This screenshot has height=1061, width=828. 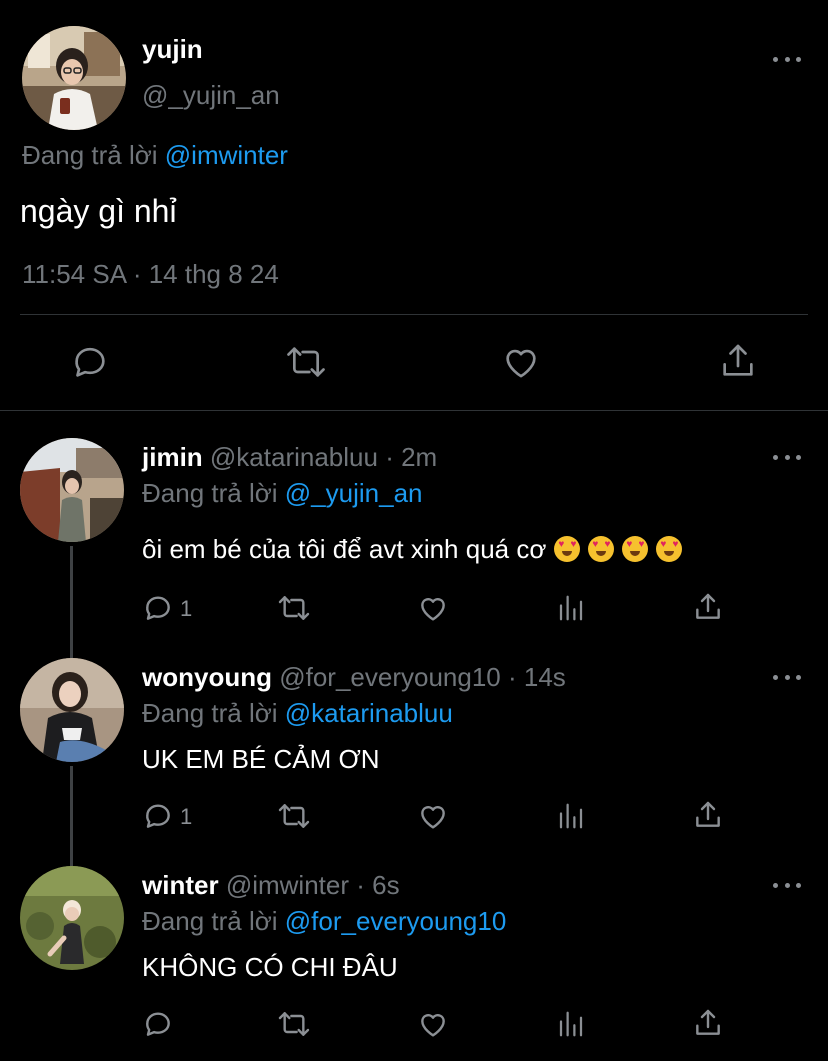 I want to click on reply-text: UK EM BÉ CẢM ƠN, so click(x=261, y=759).